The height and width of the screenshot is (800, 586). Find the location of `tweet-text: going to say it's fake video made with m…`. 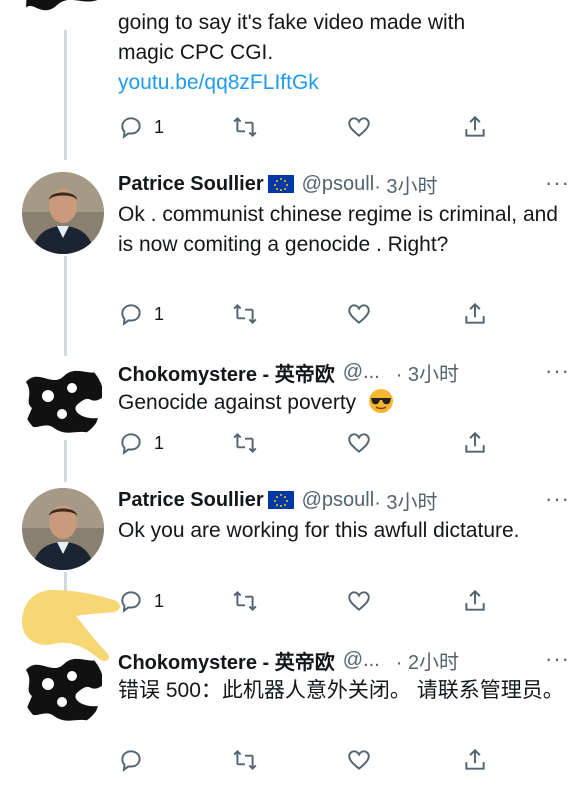

tweet-text: going to say it's fake video made with m… is located at coordinates (341, 53).